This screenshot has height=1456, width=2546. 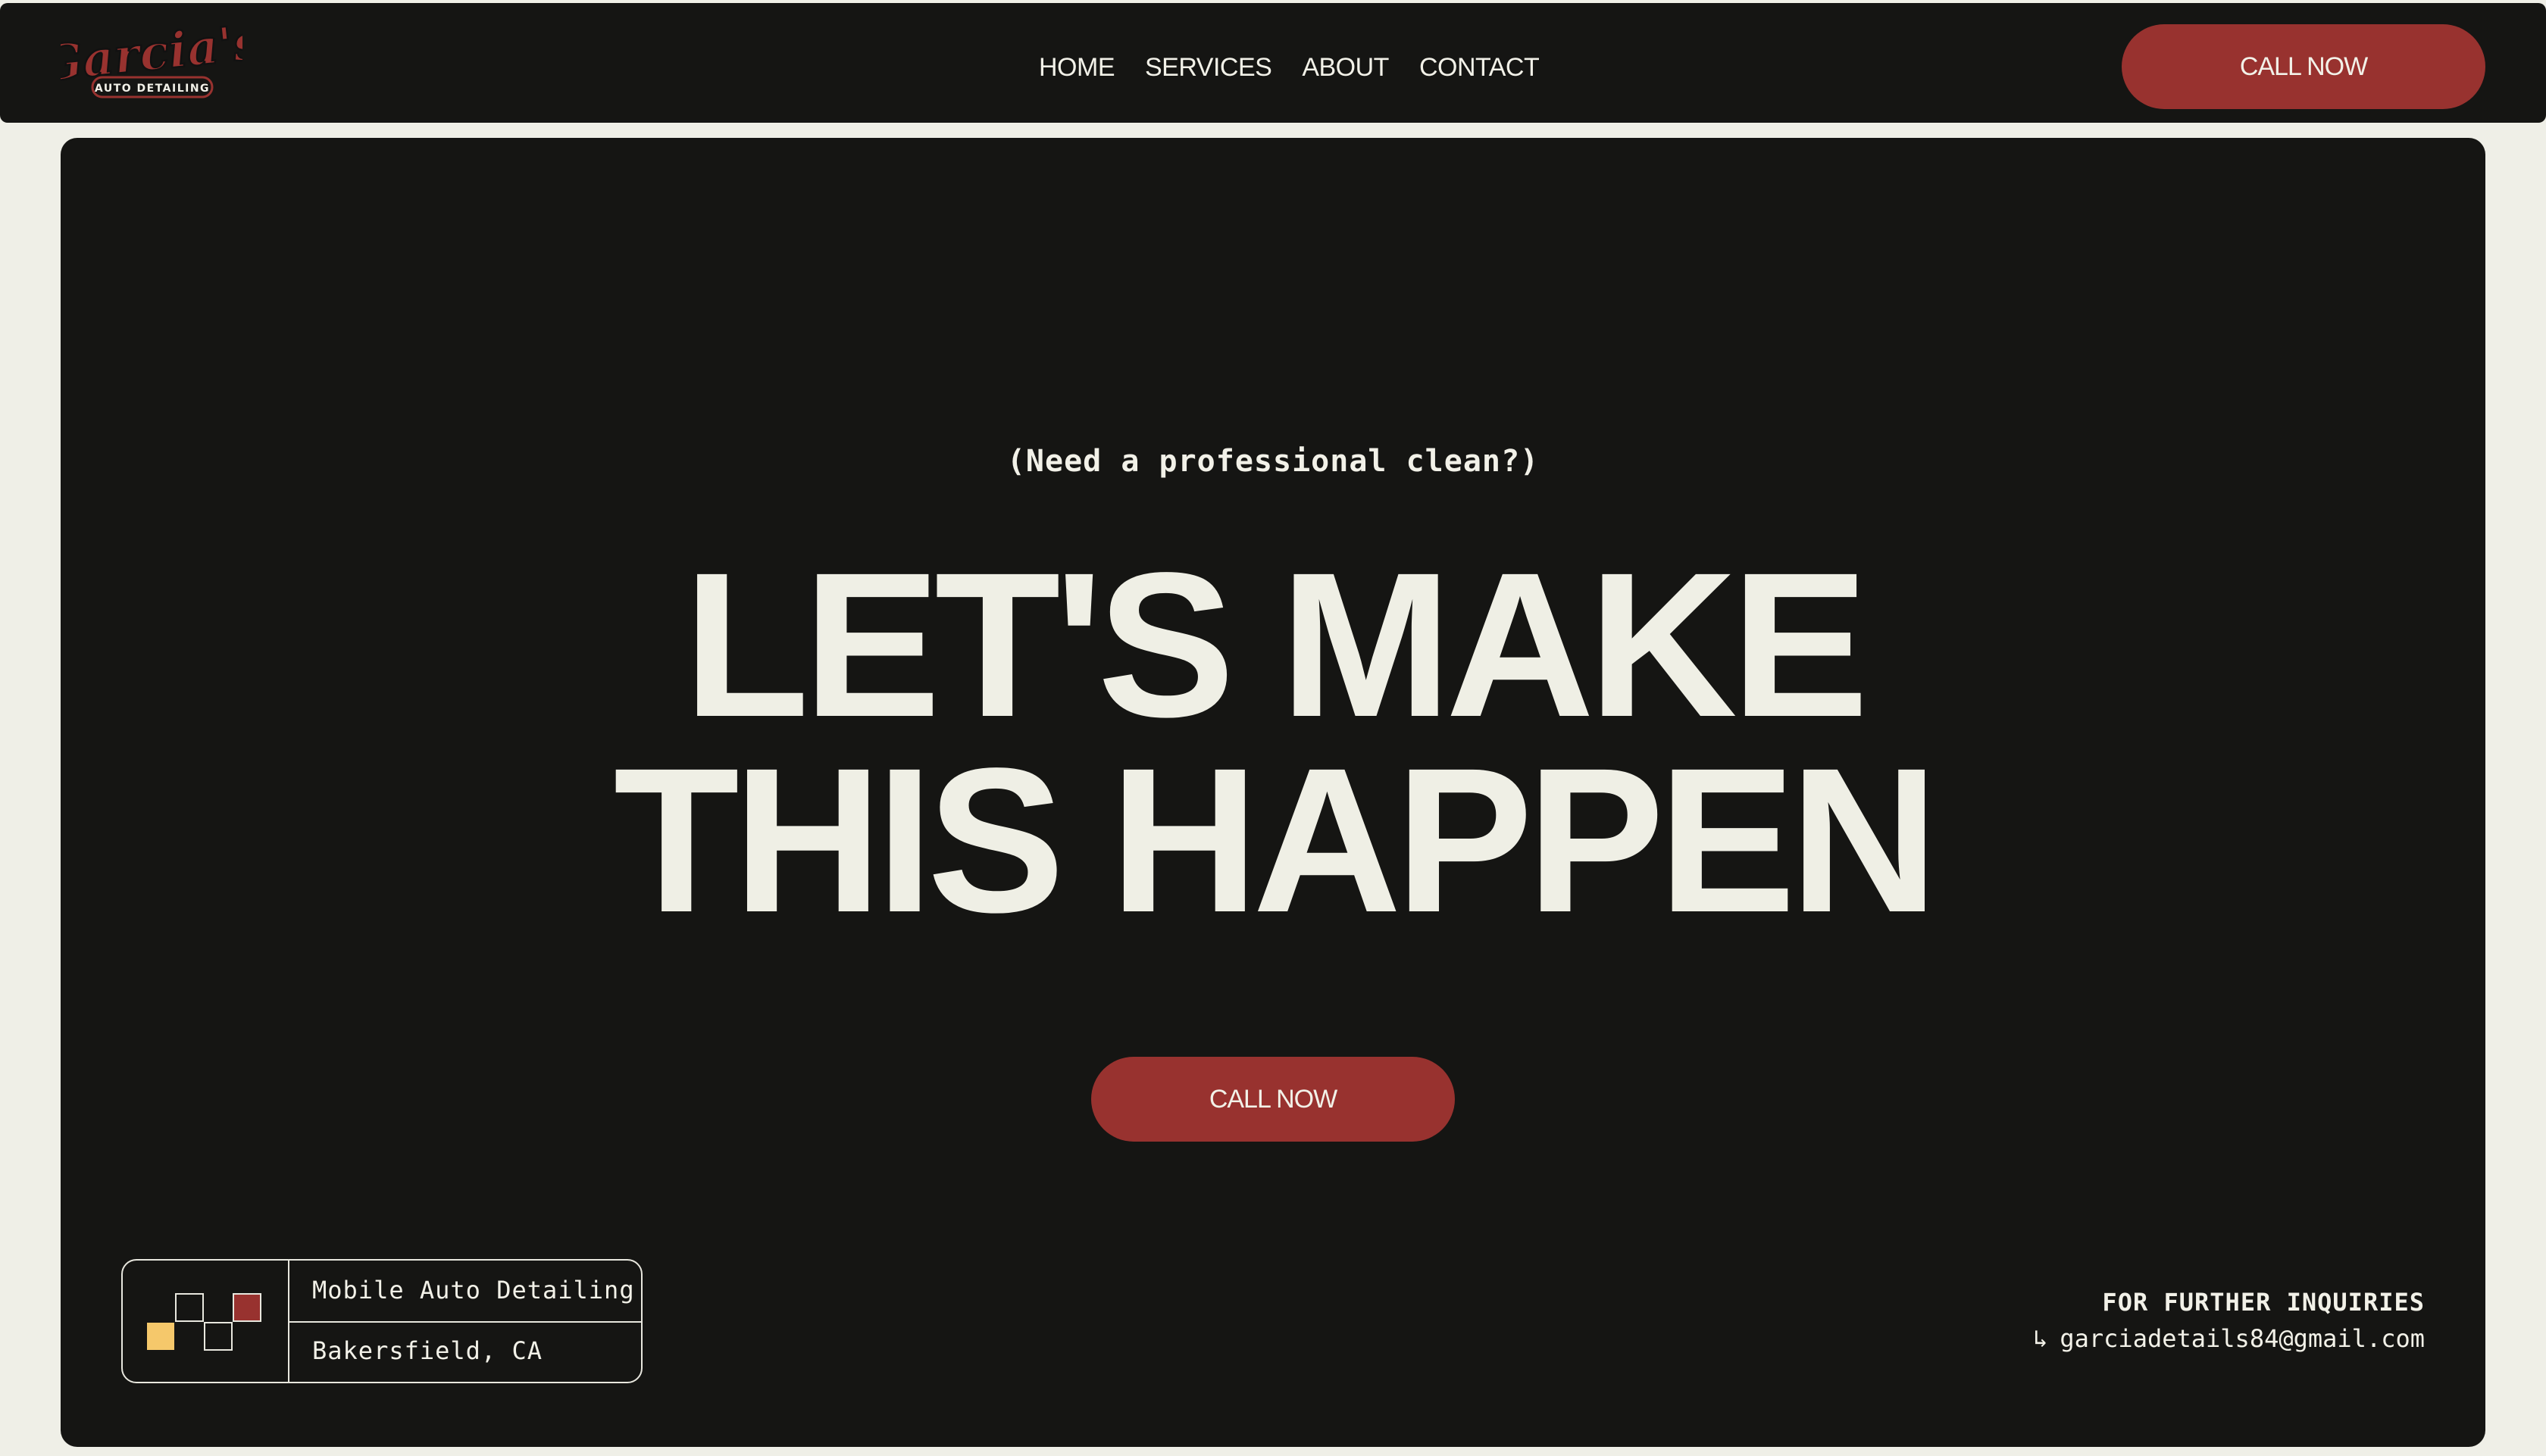 I want to click on header-call-now-button: CALL NOW, so click(x=2303, y=66).